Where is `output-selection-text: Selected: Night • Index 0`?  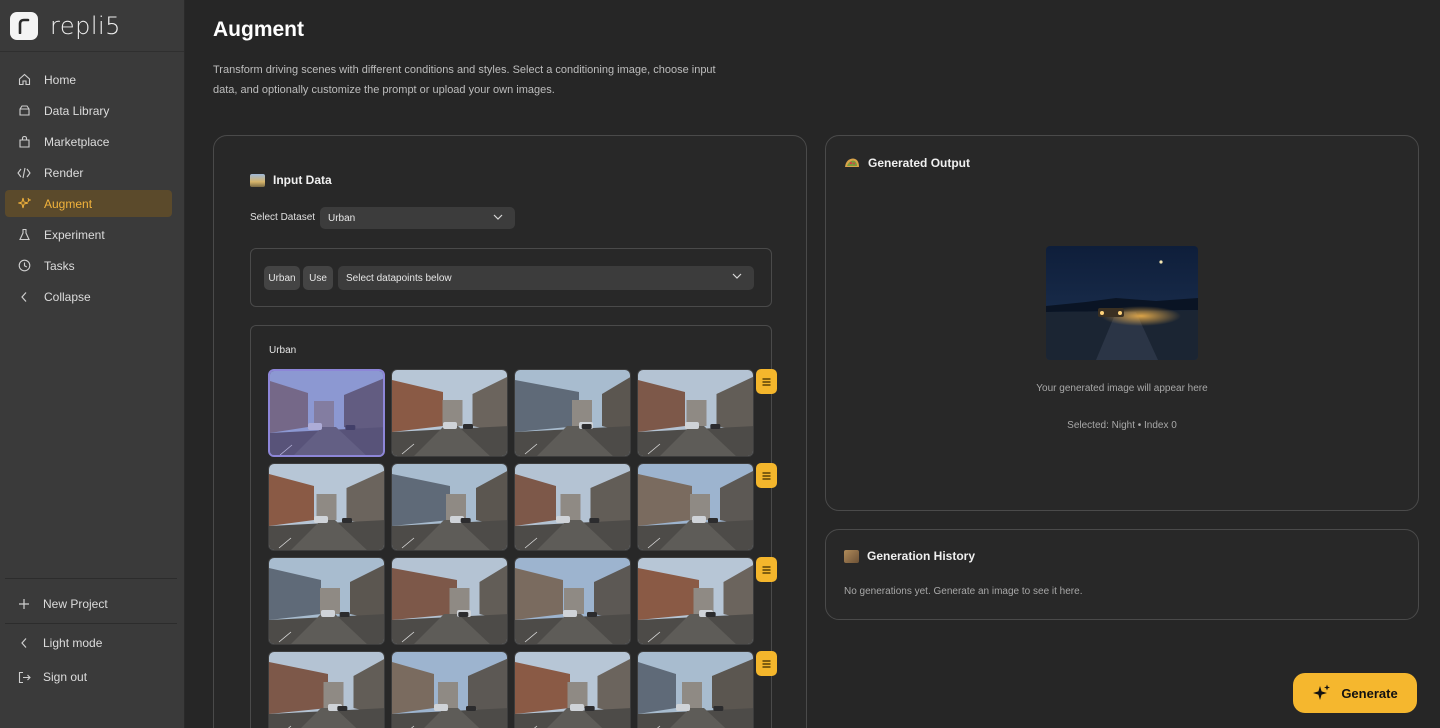 output-selection-text: Selected: Night • Index 0 is located at coordinates (1122, 425).